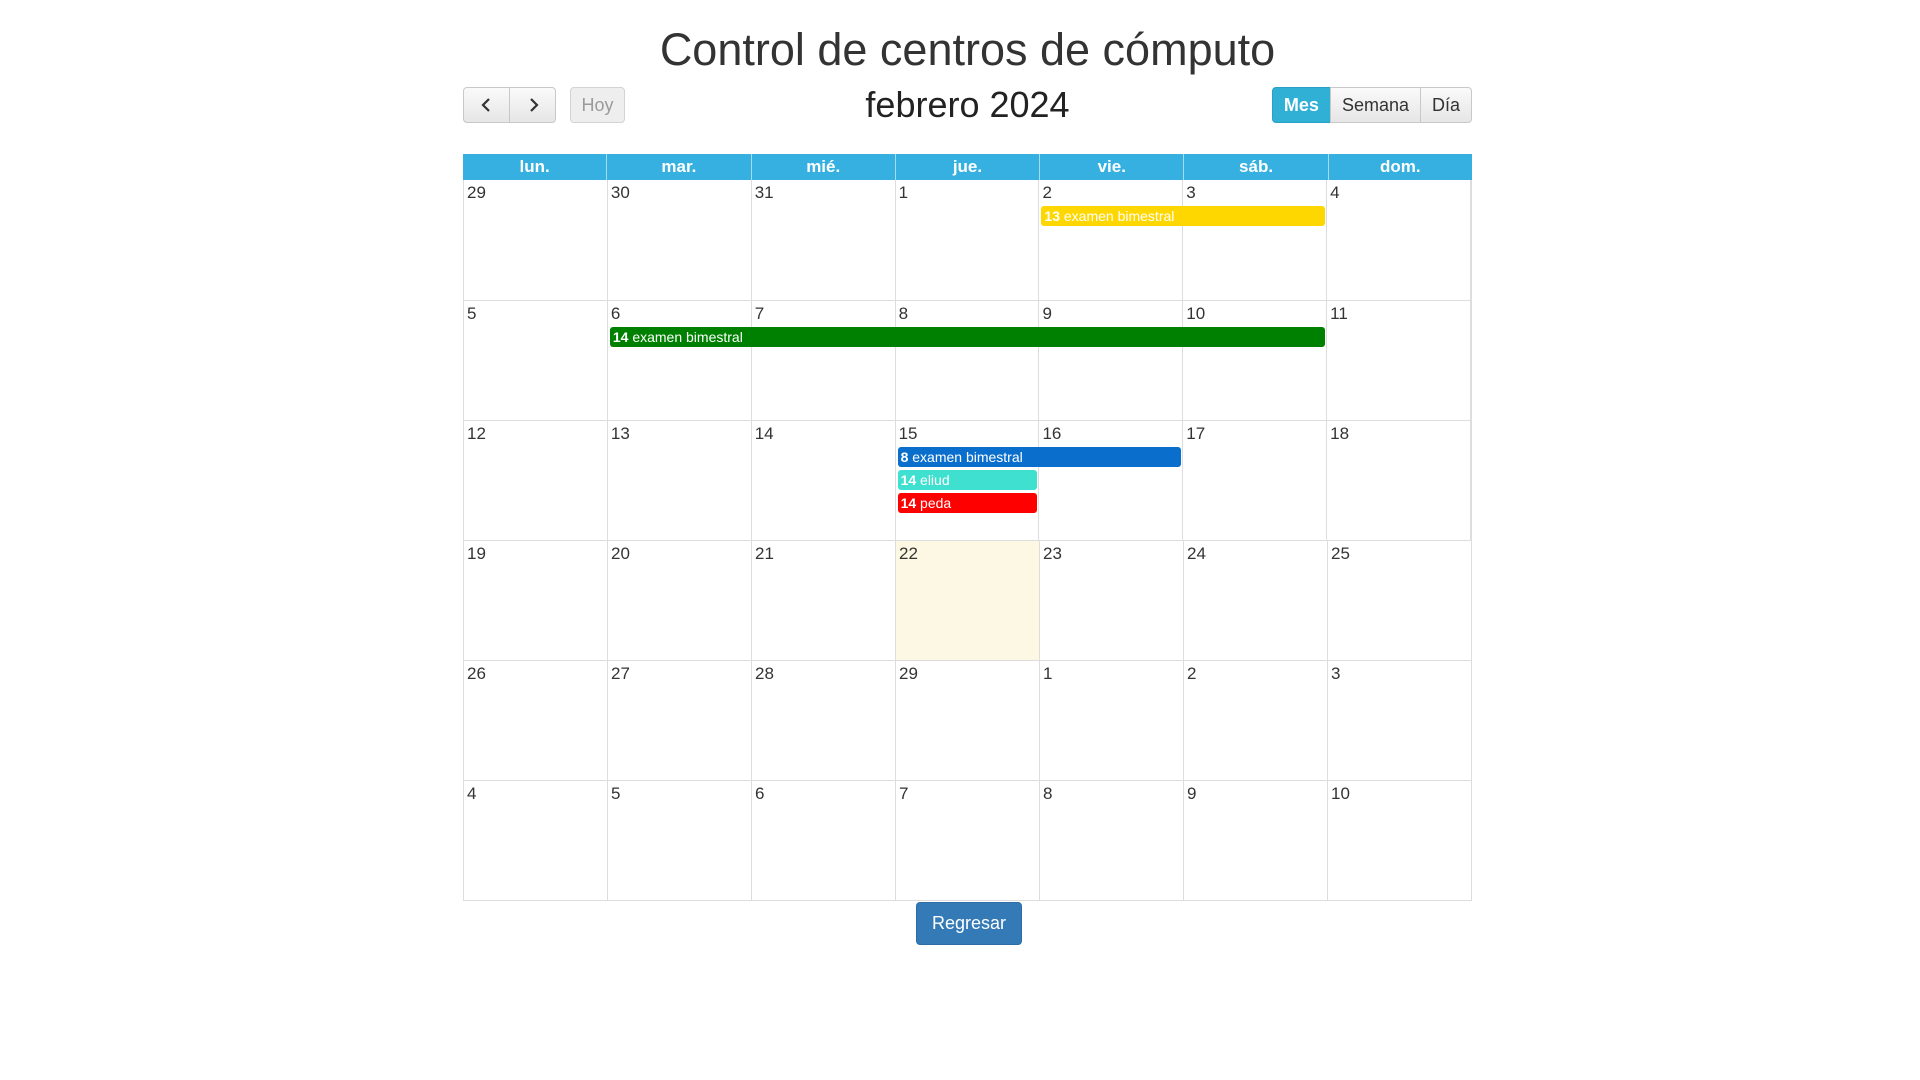 Image resolution: width=1920 pixels, height=1080 pixels. What do you see at coordinates (1301, 105) in the screenshot?
I see `view-month-button: Mes` at bounding box center [1301, 105].